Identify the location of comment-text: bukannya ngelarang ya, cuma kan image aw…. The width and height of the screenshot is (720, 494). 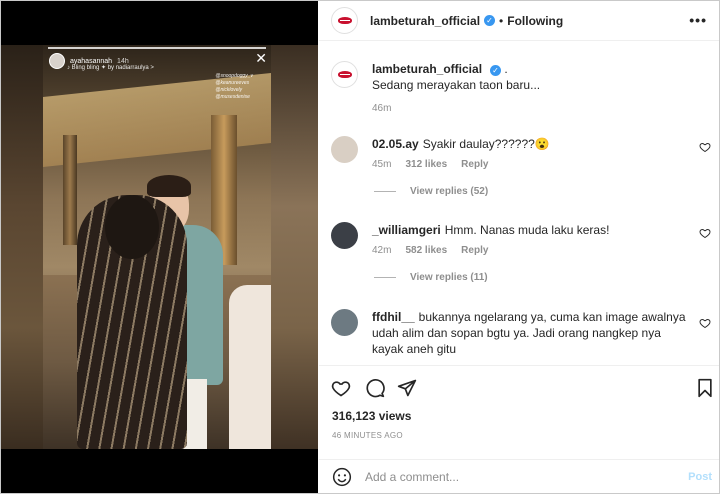
(529, 333).